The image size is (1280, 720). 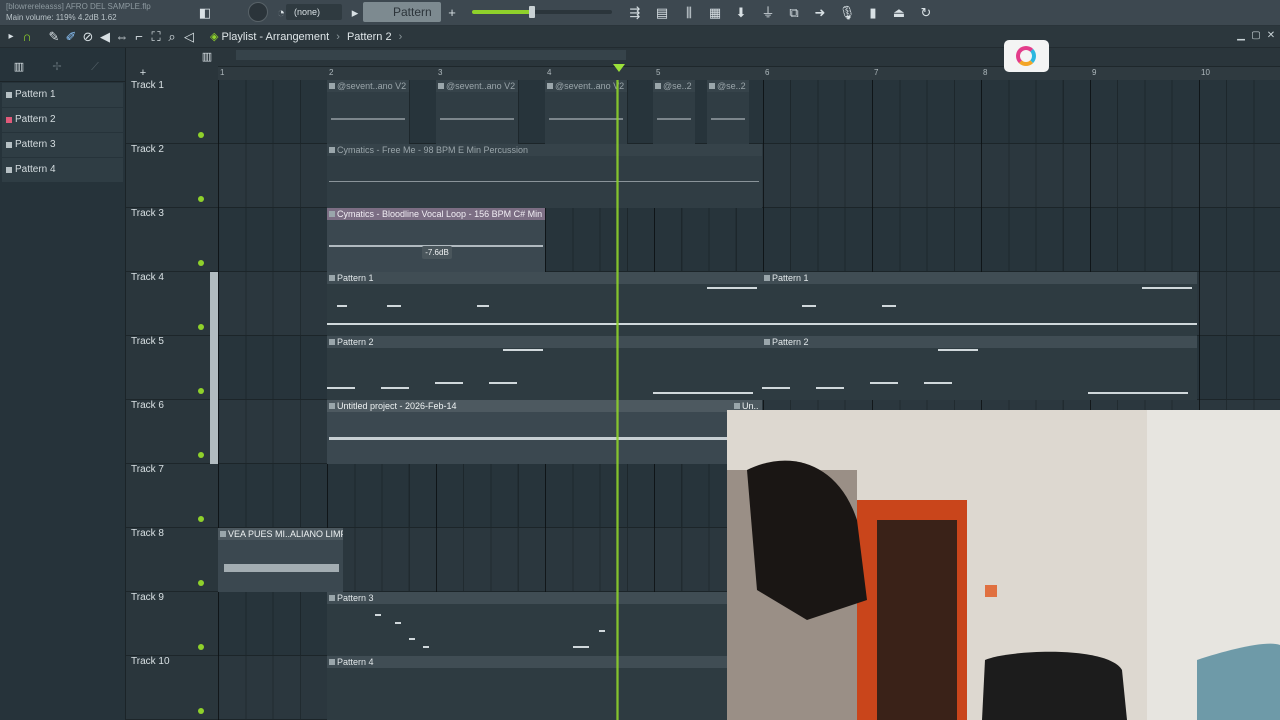 I want to click on draw-tool-icon: ✎, so click(x=54, y=37).